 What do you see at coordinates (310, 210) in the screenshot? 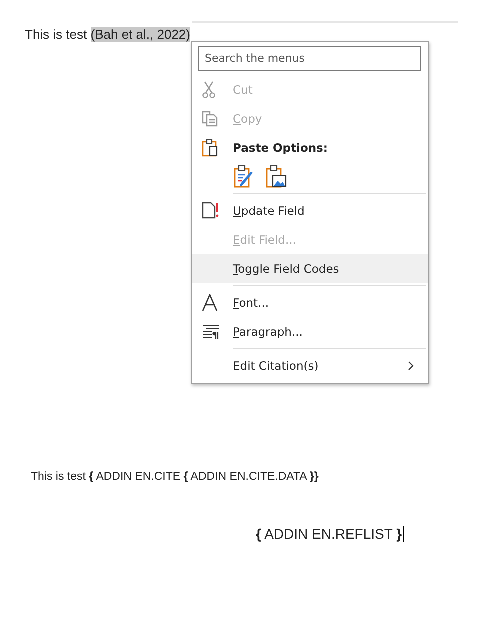
I see `menu-item: Update Field` at bounding box center [310, 210].